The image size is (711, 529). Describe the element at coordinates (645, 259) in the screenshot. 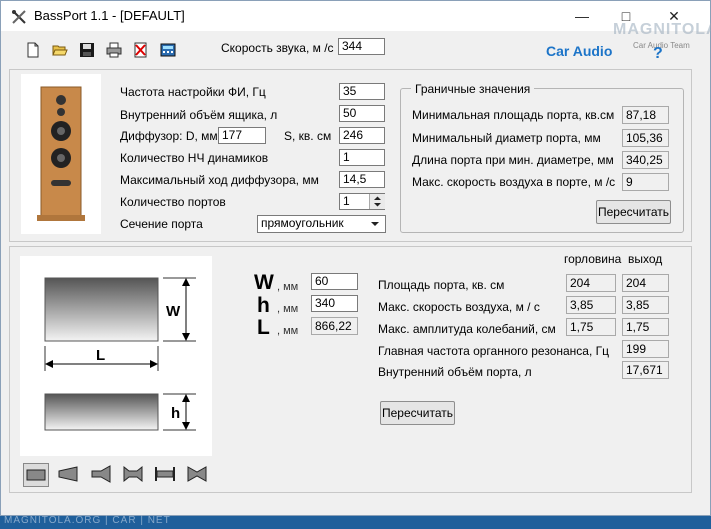

I see `exit-column-header: выход` at that location.